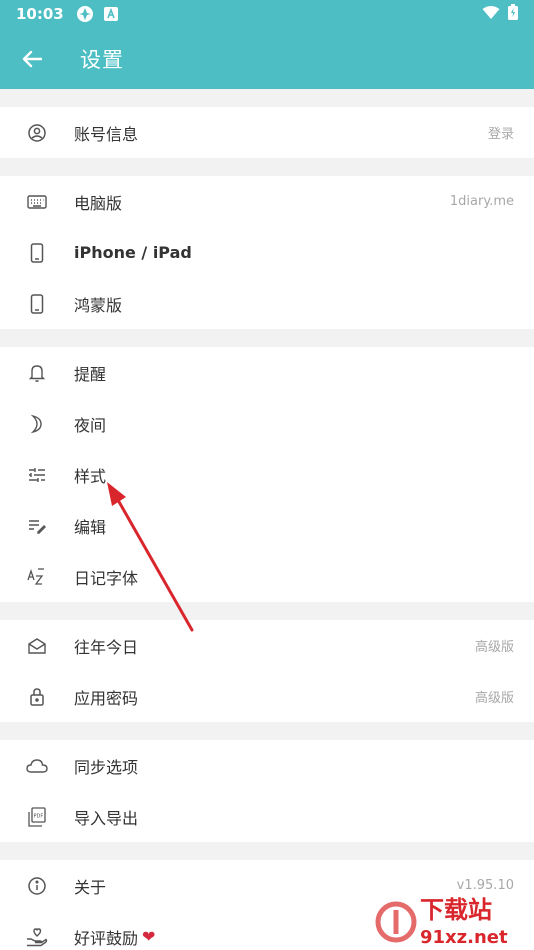  I want to click on row-label: 日记字体, so click(106, 578).